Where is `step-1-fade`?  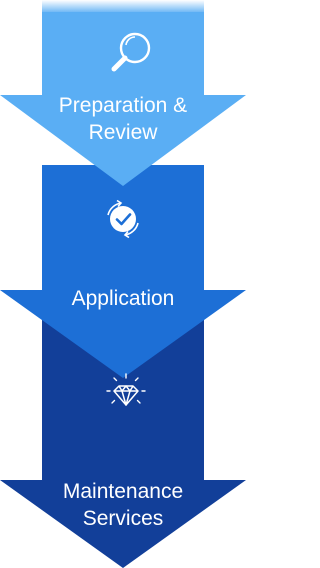
step-1-fade is located at coordinates (123, 7).